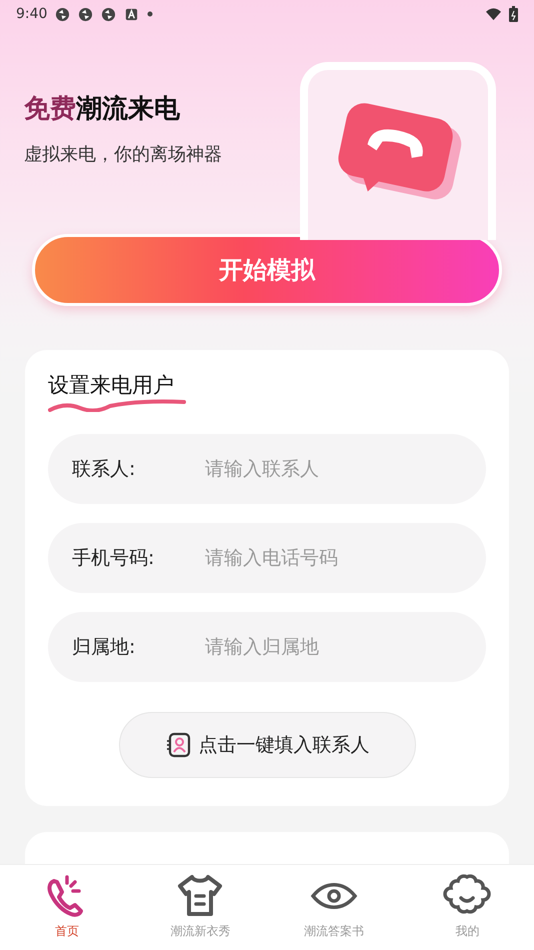 This screenshot has width=534, height=950. What do you see at coordinates (332, 469) in the screenshot?
I see `input-field: 请输入联系人` at bounding box center [332, 469].